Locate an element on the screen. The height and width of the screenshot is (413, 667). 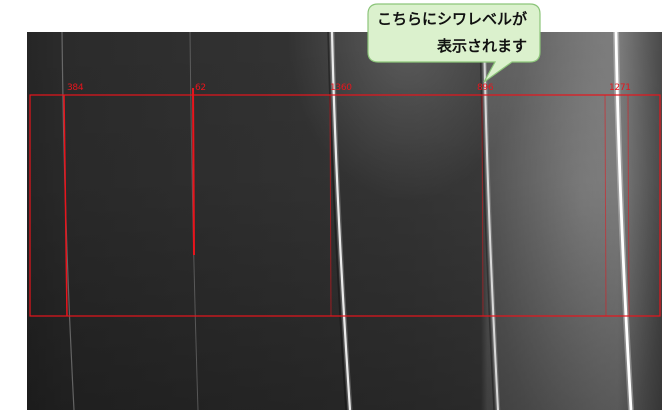
wrinkle-level-label-3: 1360 is located at coordinates (341, 88).